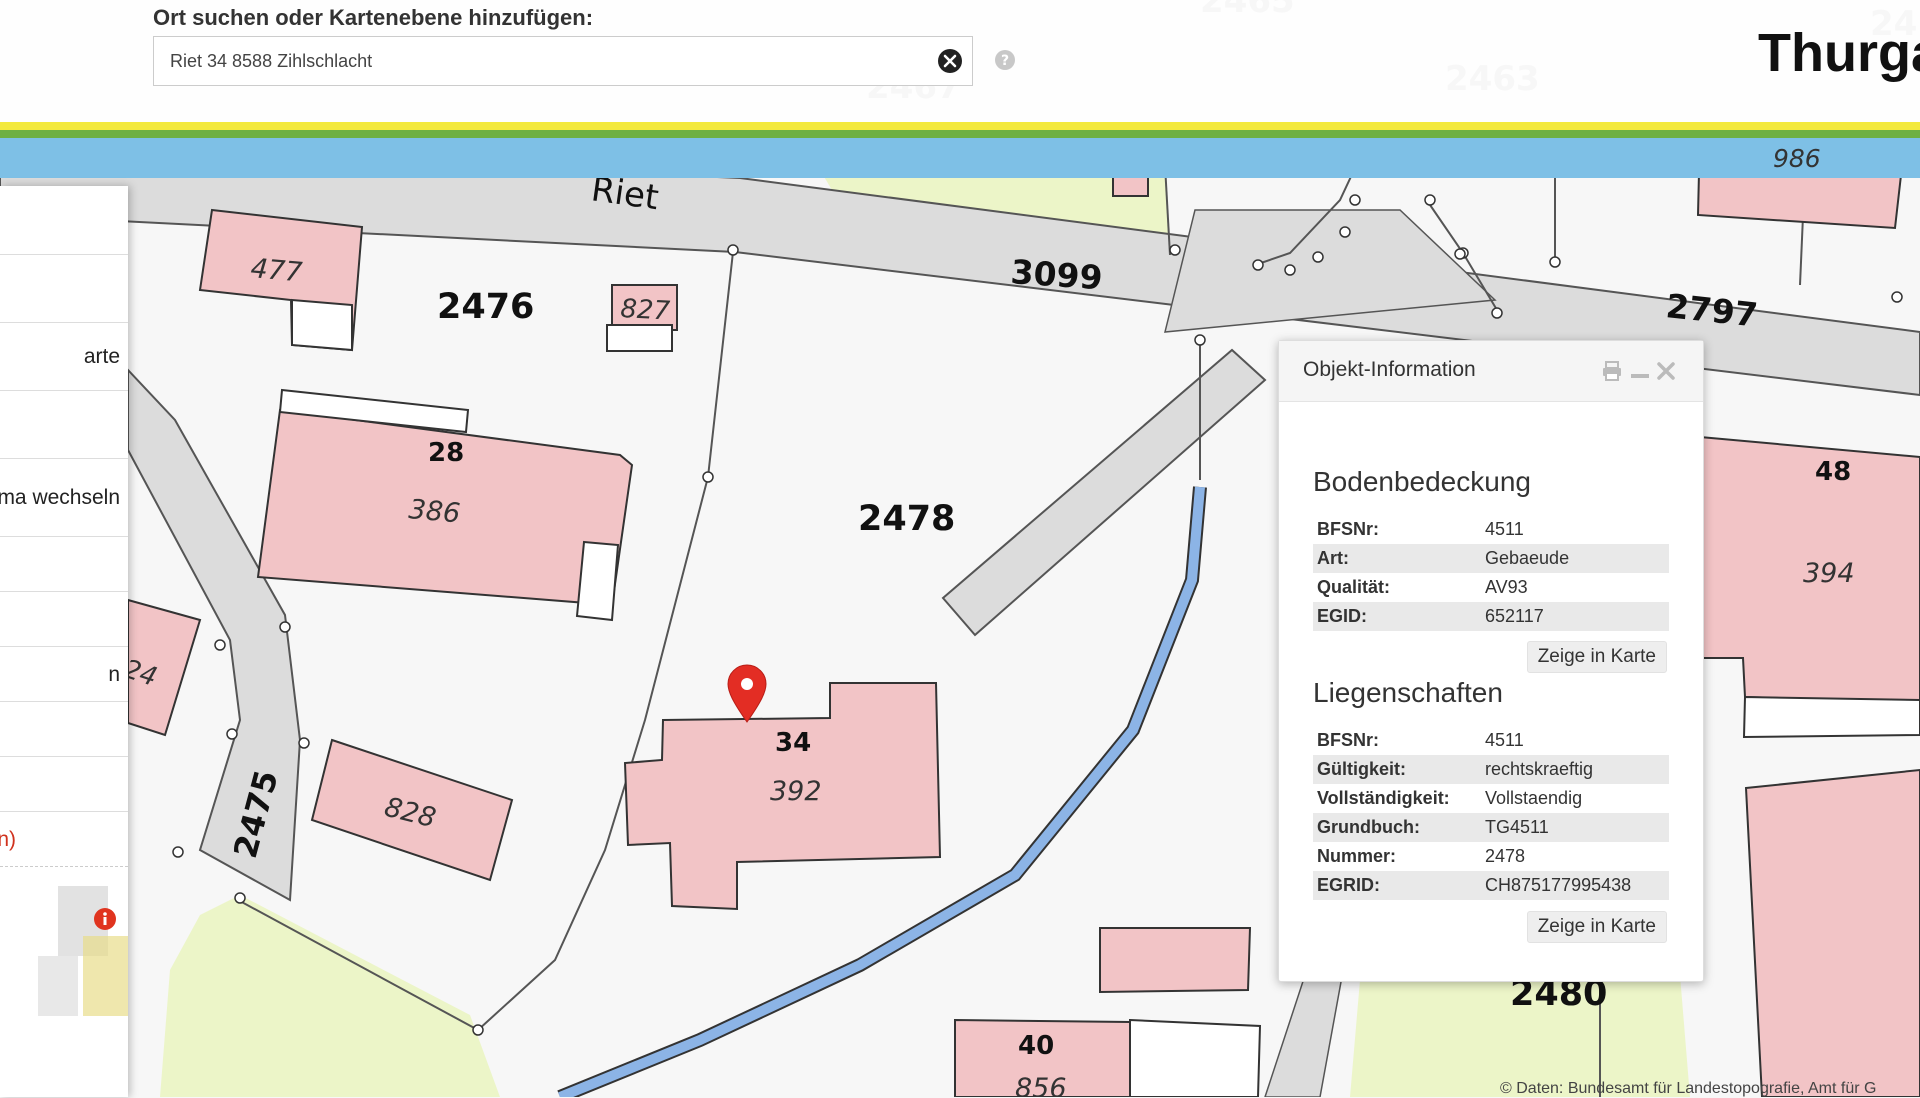 The width and height of the screenshot is (1920, 1098). Describe the element at coordinates (1797, 158) in the screenshot. I see `building-label: 986` at that location.